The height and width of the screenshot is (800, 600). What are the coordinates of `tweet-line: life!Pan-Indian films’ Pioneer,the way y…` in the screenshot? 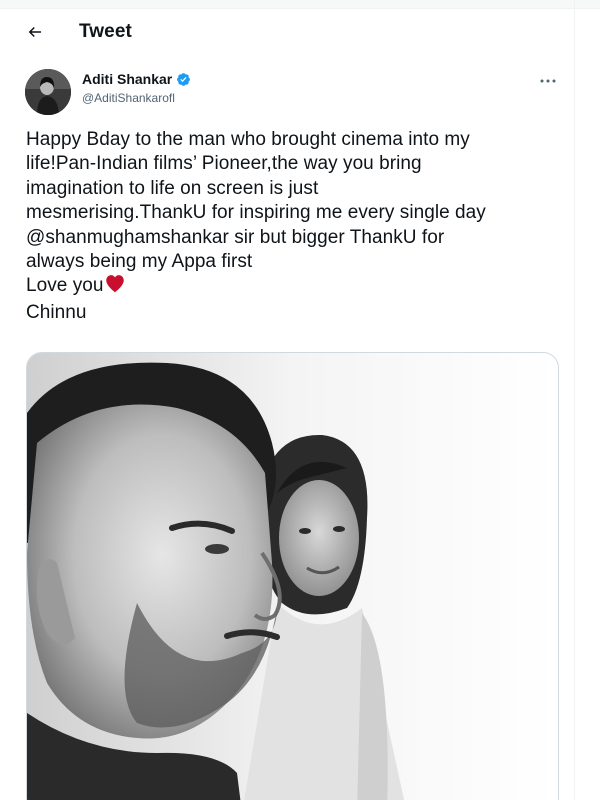 It's located at (224, 164).